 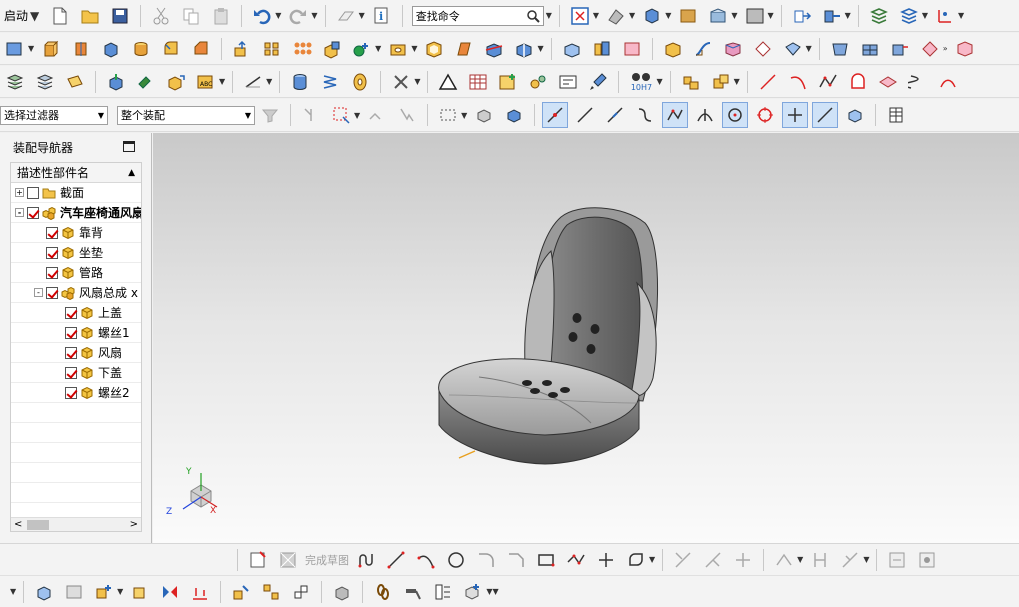 I want to click on cylinder-icon, so click(x=141, y=49).